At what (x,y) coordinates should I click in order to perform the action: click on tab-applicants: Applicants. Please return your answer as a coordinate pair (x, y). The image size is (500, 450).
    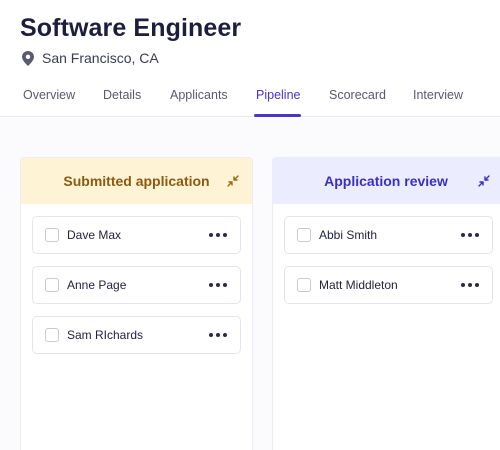
    Looking at the image, I should click on (199, 95).